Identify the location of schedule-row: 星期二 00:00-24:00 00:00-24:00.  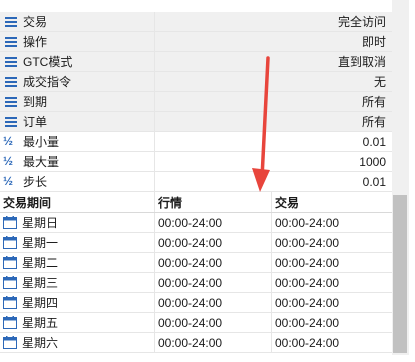
(196, 263).